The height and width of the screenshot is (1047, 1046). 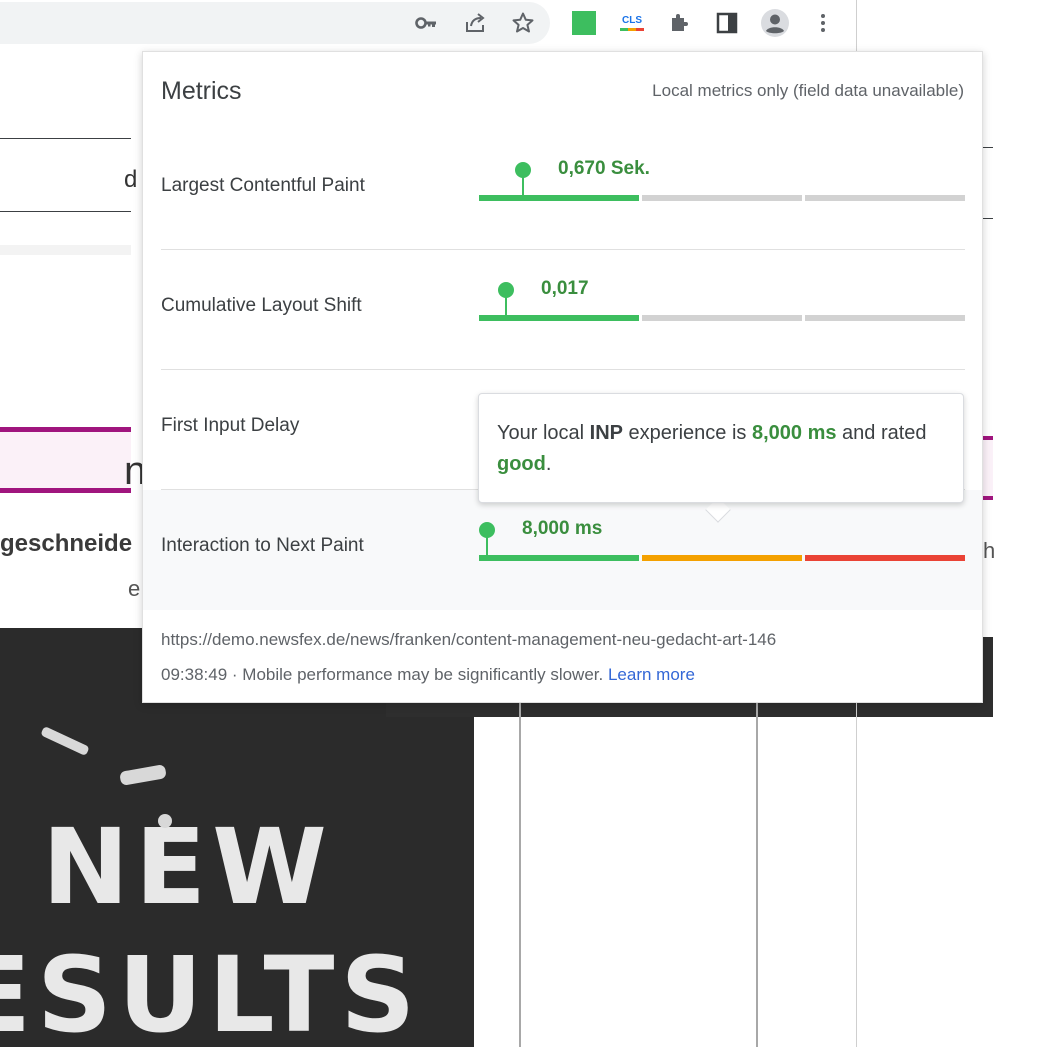 What do you see at coordinates (989, 550) in the screenshot?
I see `bg-text: h` at bounding box center [989, 550].